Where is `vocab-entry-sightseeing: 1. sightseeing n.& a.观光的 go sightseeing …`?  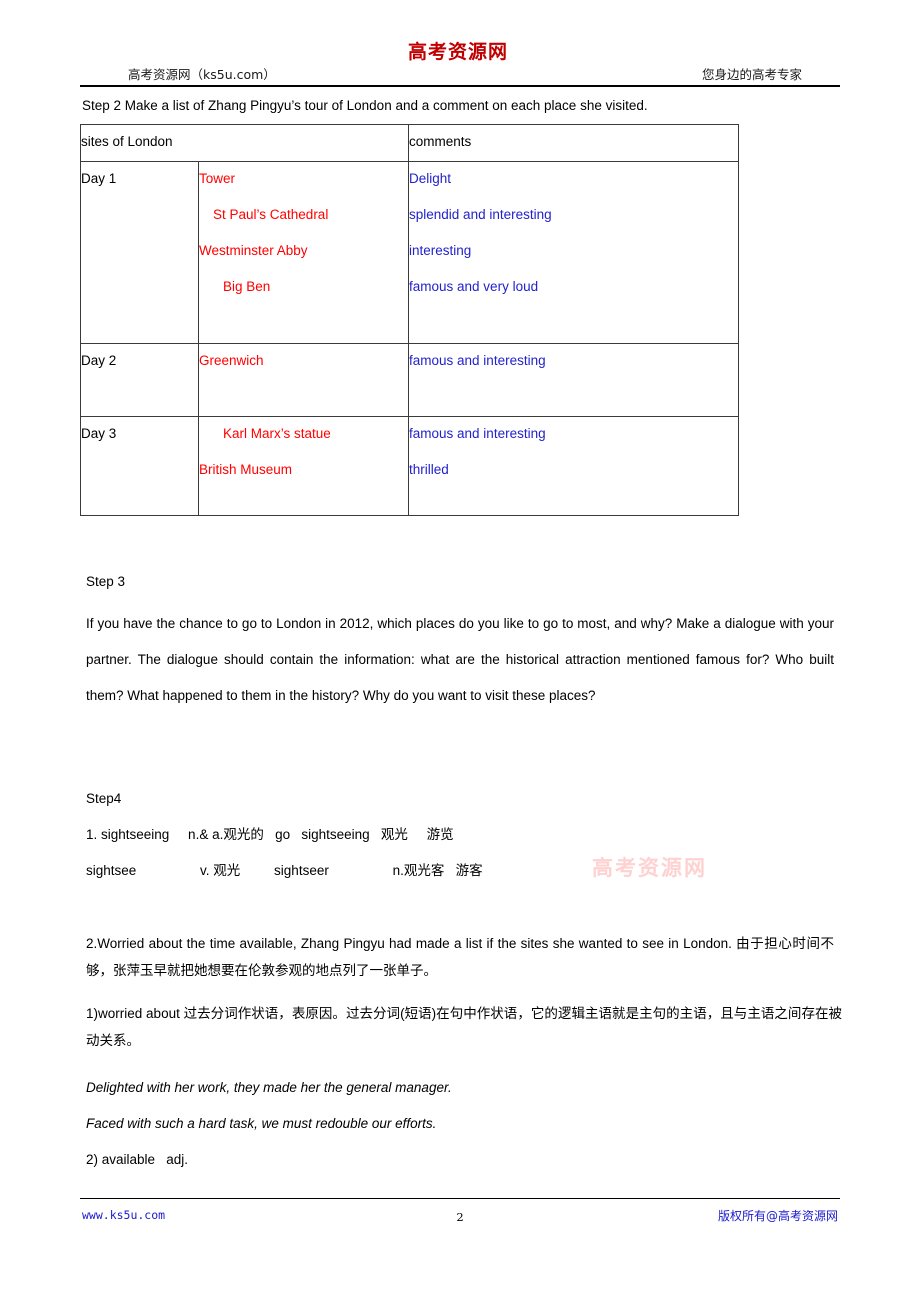 vocab-entry-sightseeing: 1. sightseeing n.& a.观光的 go sightseeing … is located at coordinates (270, 834).